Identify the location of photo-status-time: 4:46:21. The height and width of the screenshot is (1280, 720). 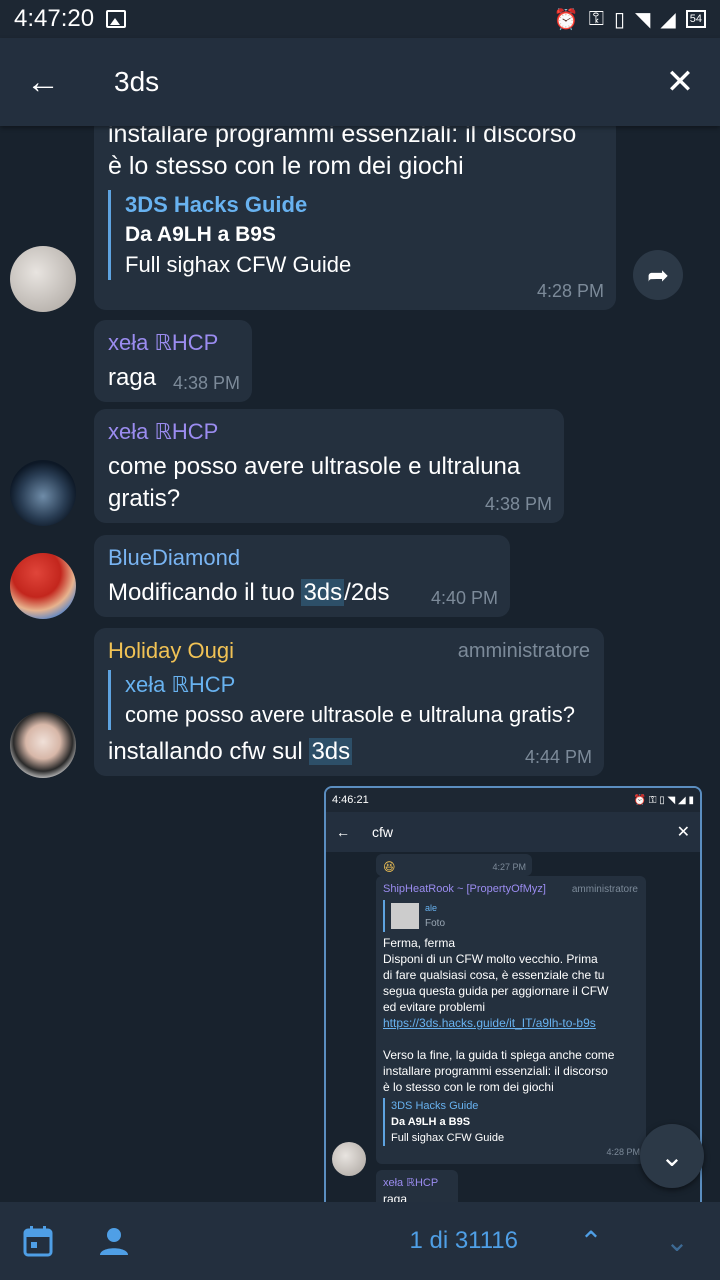
(350, 800).